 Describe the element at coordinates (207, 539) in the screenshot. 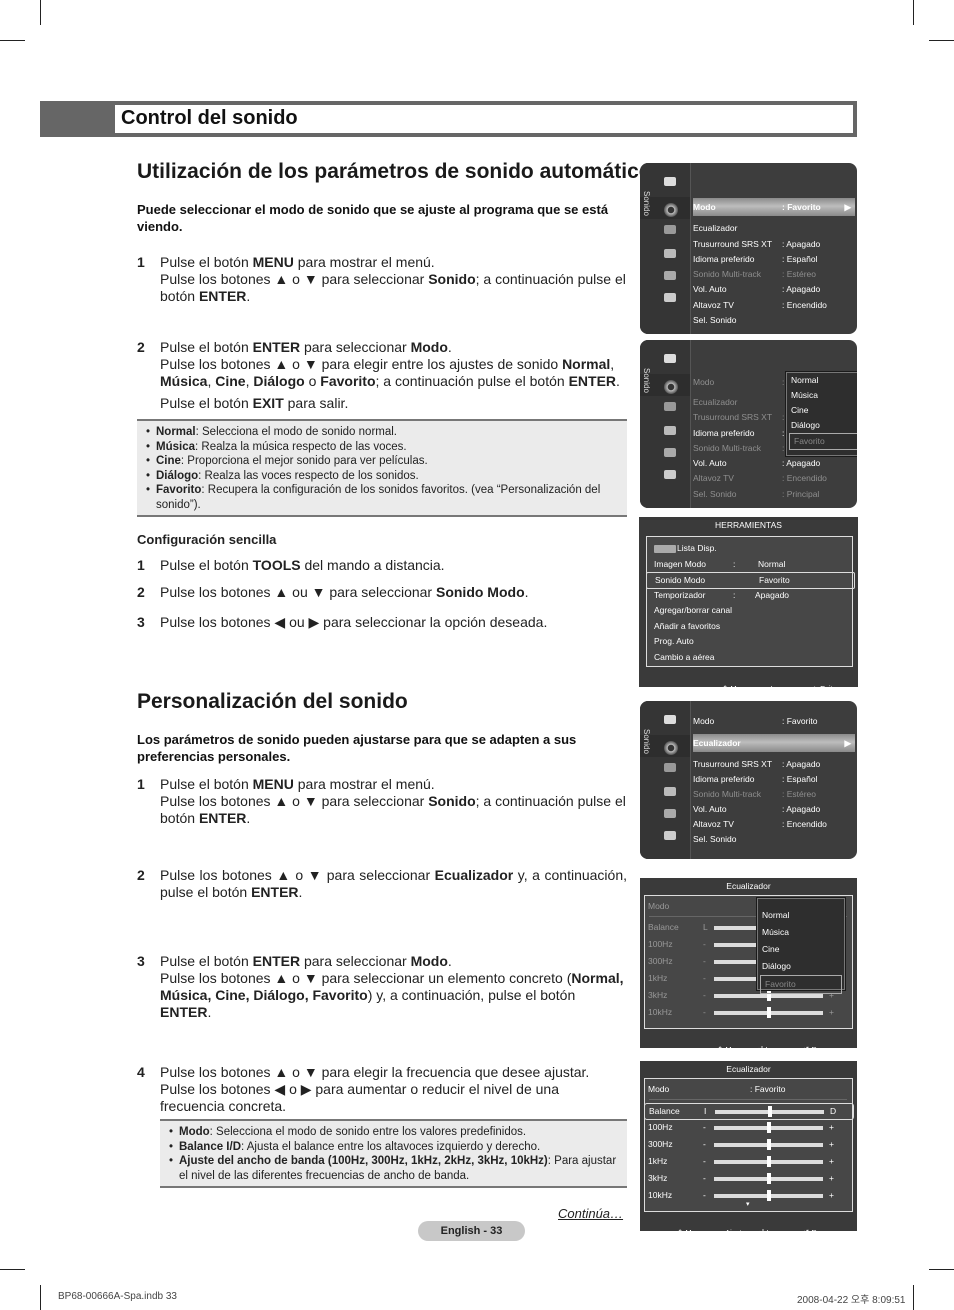

I see `easy-setup-heading: Configuración sencilla` at that location.